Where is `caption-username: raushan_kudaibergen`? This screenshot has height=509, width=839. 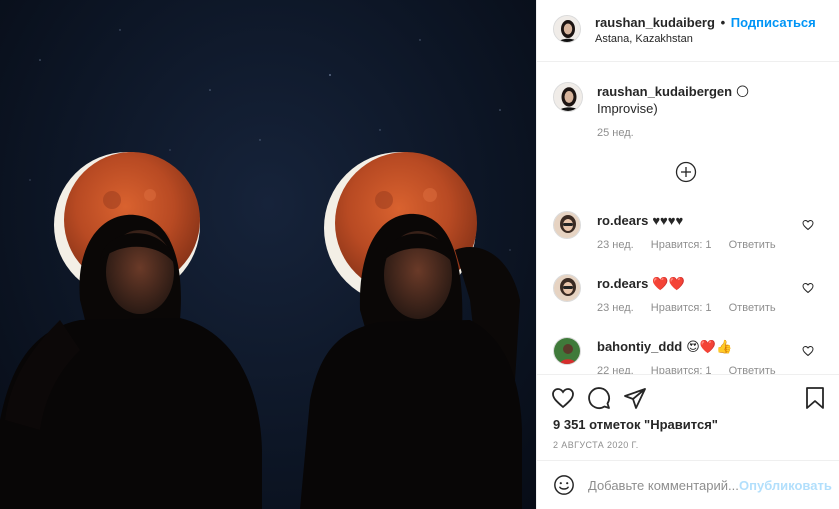
caption-username: raushan_kudaibergen is located at coordinates (664, 91).